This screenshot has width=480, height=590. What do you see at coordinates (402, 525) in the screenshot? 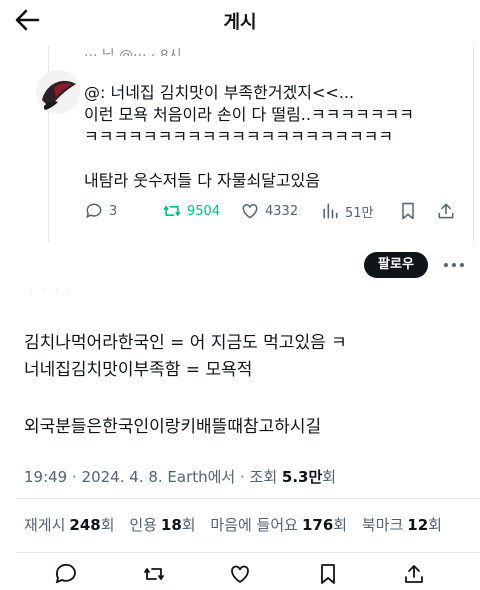
I see `stat-bookmarks: 북마크 12회` at bounding box center [402, 525].